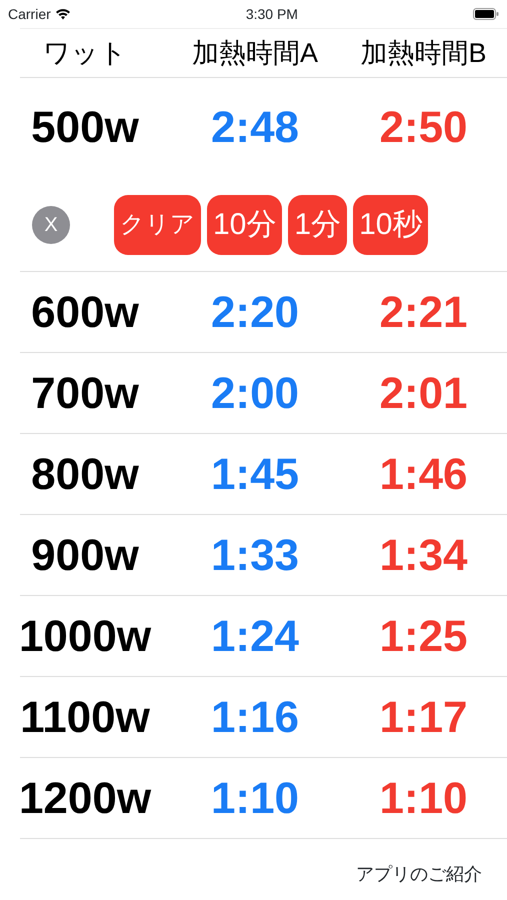  Describe the element at coordinates (423, 53) in the screenshot. I see `column-header: 加熱時間B` at that location.